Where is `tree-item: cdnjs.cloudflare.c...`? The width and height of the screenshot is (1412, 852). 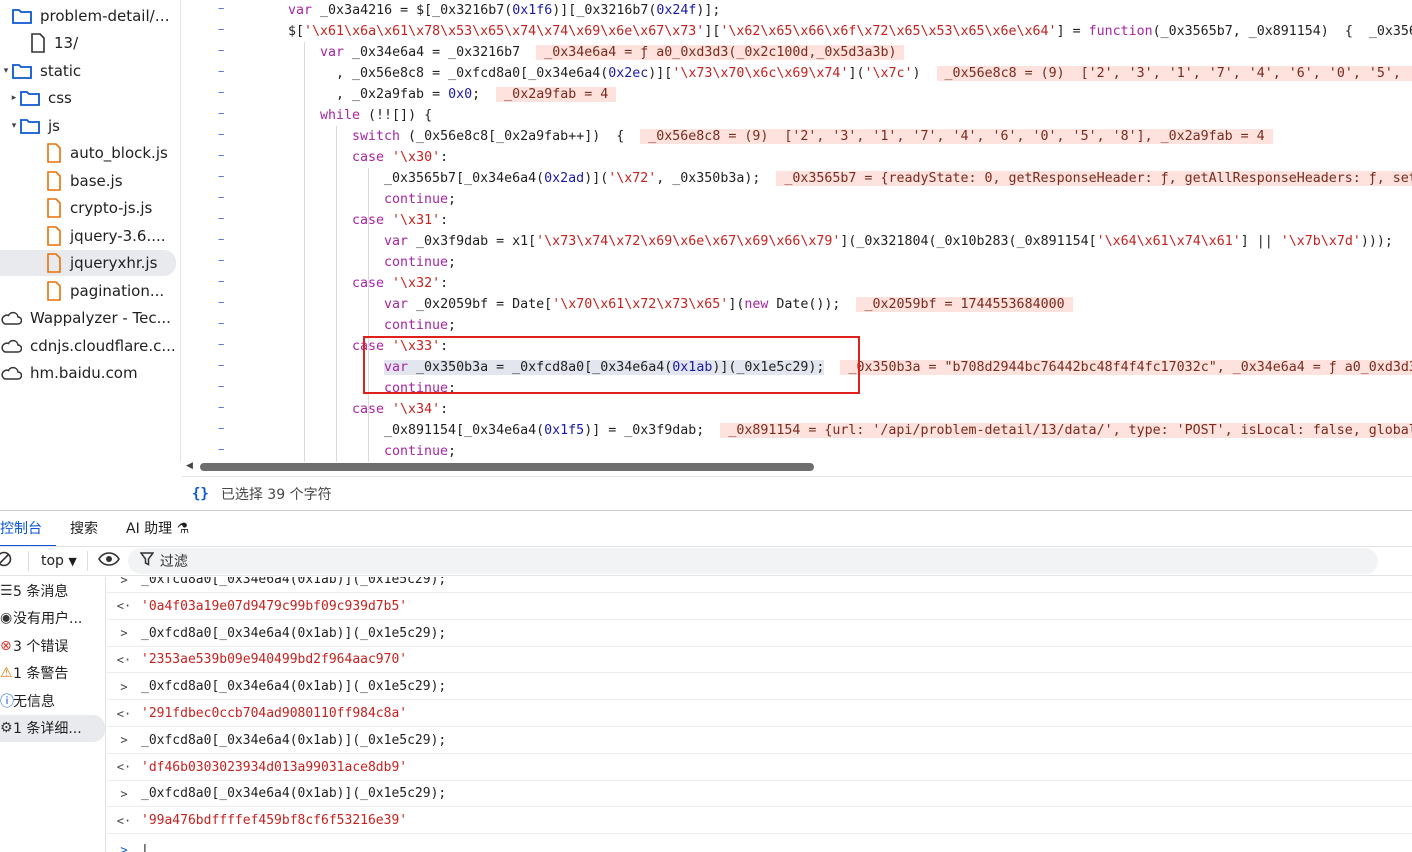
tree-item: cdnjs.cloudflare.c... is located at coordinates (88, 346).